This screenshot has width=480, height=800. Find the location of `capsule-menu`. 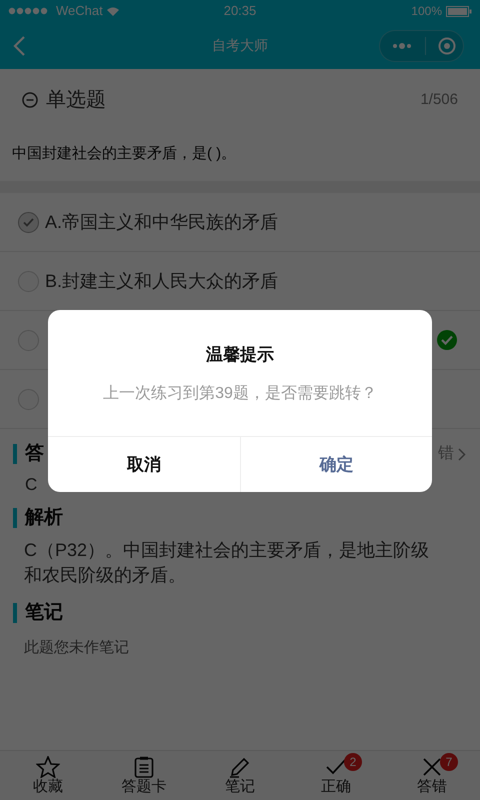

capsule-menu is located at coordinates (421, 46).